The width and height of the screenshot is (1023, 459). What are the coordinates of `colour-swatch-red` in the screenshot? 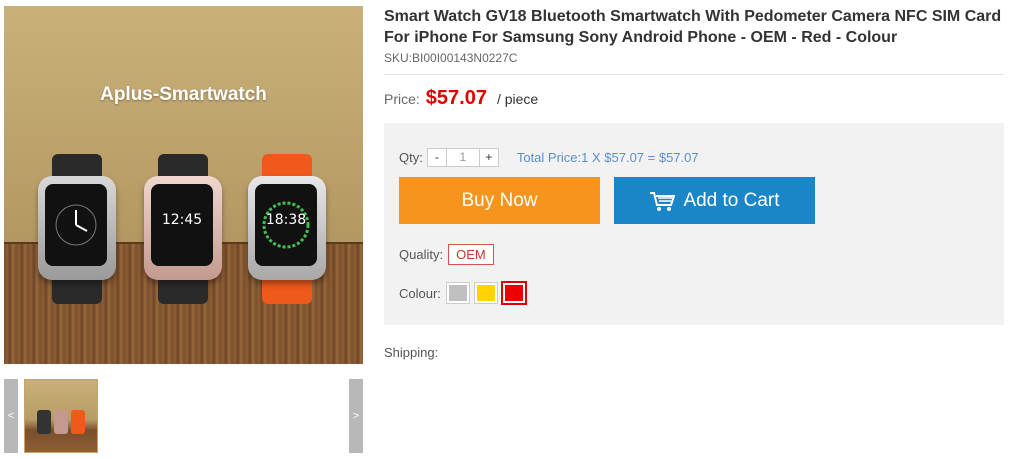 It's located at (513, 293).